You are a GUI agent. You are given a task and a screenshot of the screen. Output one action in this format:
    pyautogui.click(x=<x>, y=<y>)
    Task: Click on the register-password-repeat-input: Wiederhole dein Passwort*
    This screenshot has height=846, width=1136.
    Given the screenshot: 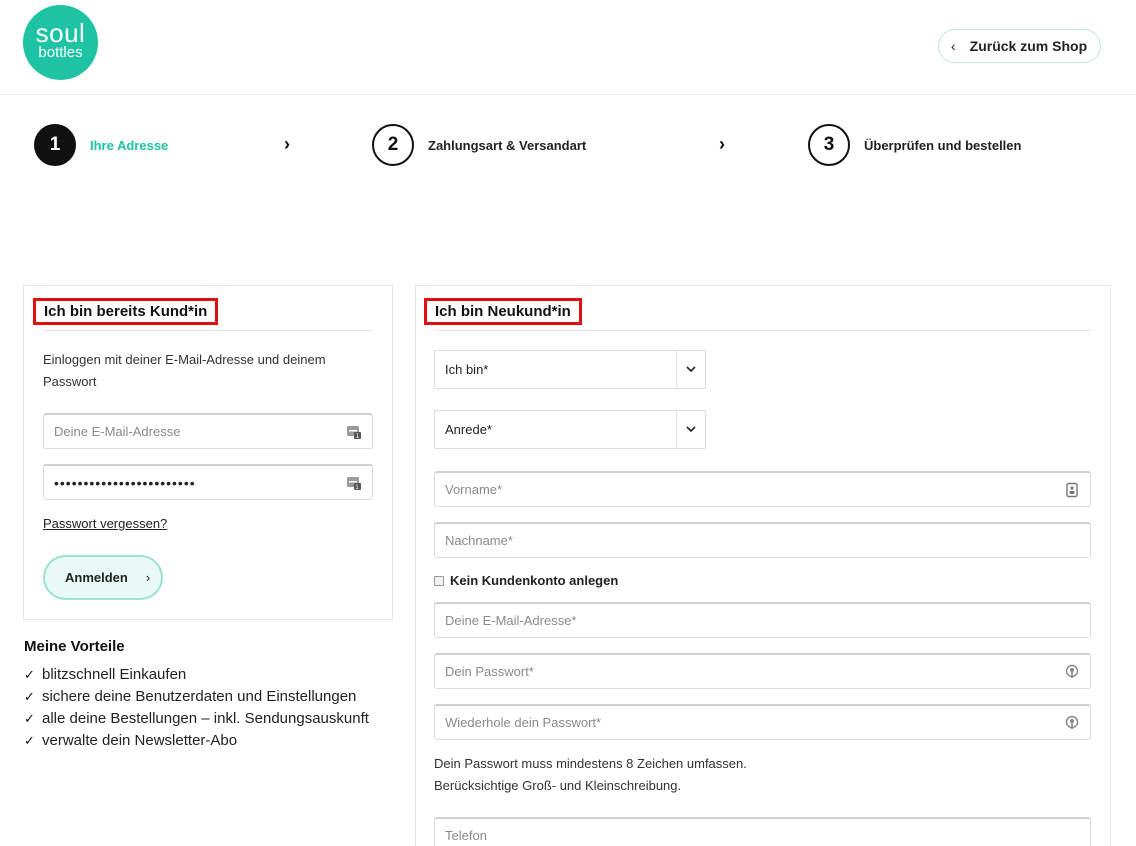 What is the action you would take?
    pyautogui.click(x=762, y=722)
    